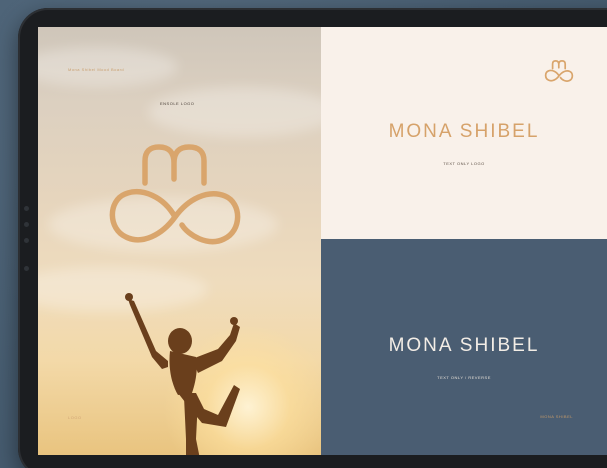  Describe the element at coordinates (234, 112) in the screenshot. I see `cloud` at that location.